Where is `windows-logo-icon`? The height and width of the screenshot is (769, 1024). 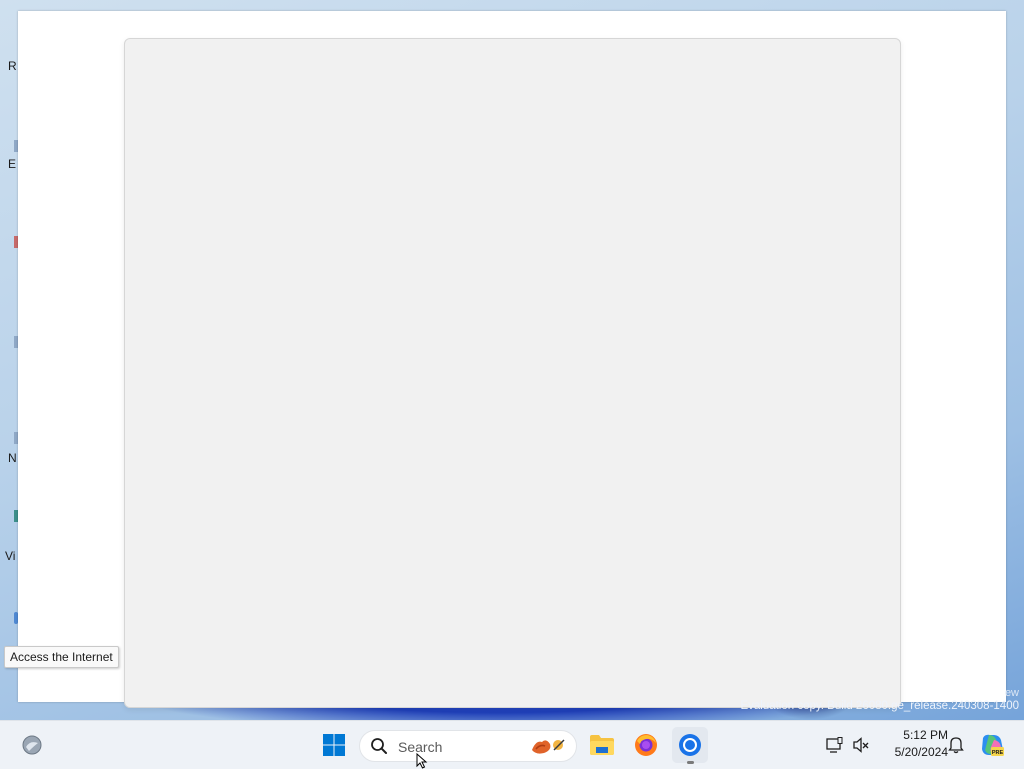
windows-logo-icon is located at coordinates (334, 745).